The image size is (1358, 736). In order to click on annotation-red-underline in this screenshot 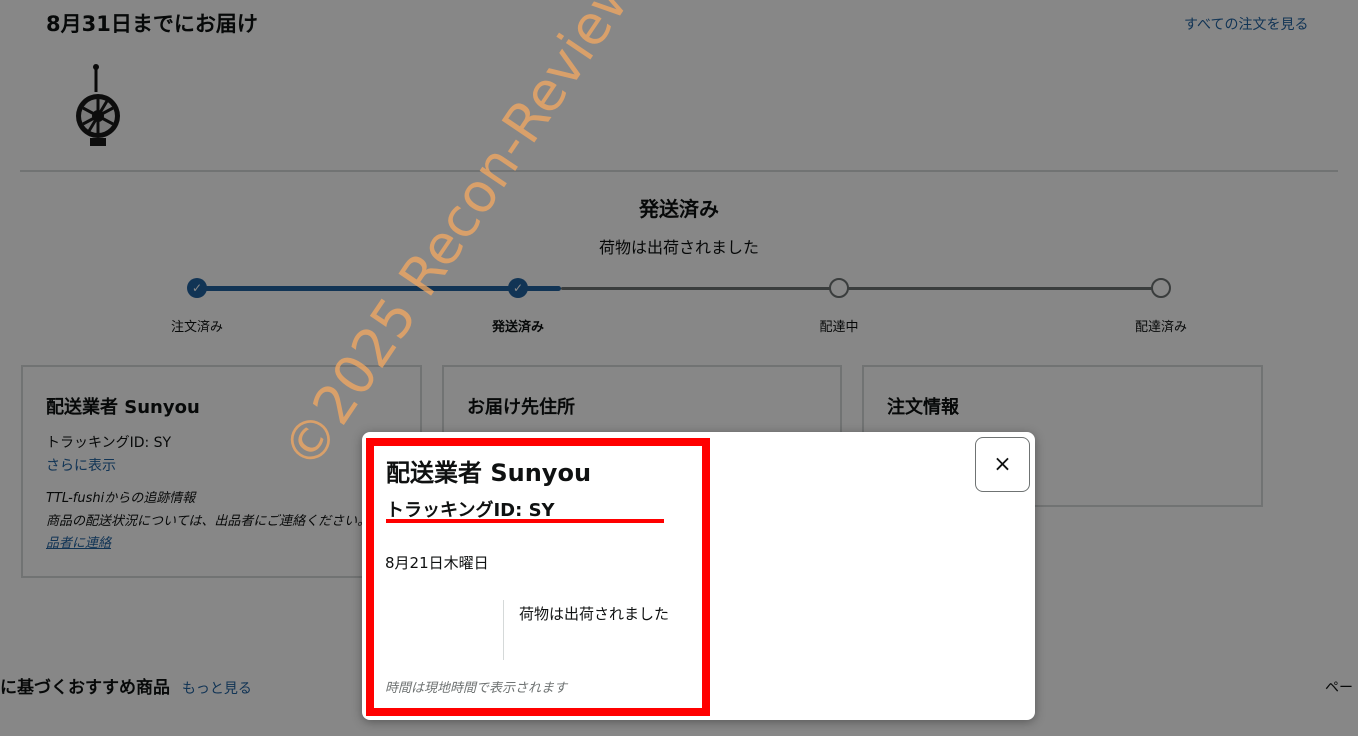, I will do `click(525, 521)`.